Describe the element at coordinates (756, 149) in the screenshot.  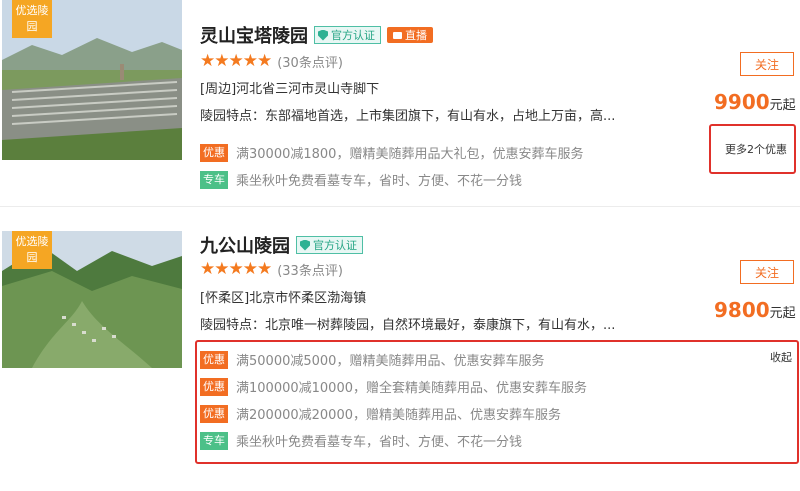
I see `more-offers-label: 更多2个优惠` at that location.